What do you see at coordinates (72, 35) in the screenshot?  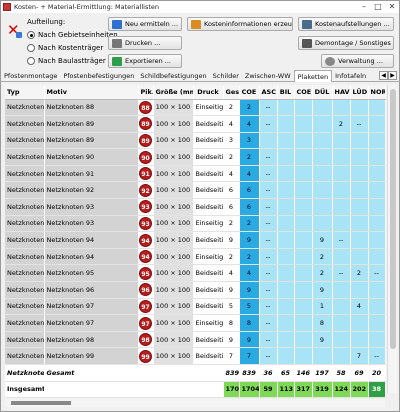 I see `radio-gebietseinheiten: Nach Gebietseinheiten` at bounding box center [72, 35].